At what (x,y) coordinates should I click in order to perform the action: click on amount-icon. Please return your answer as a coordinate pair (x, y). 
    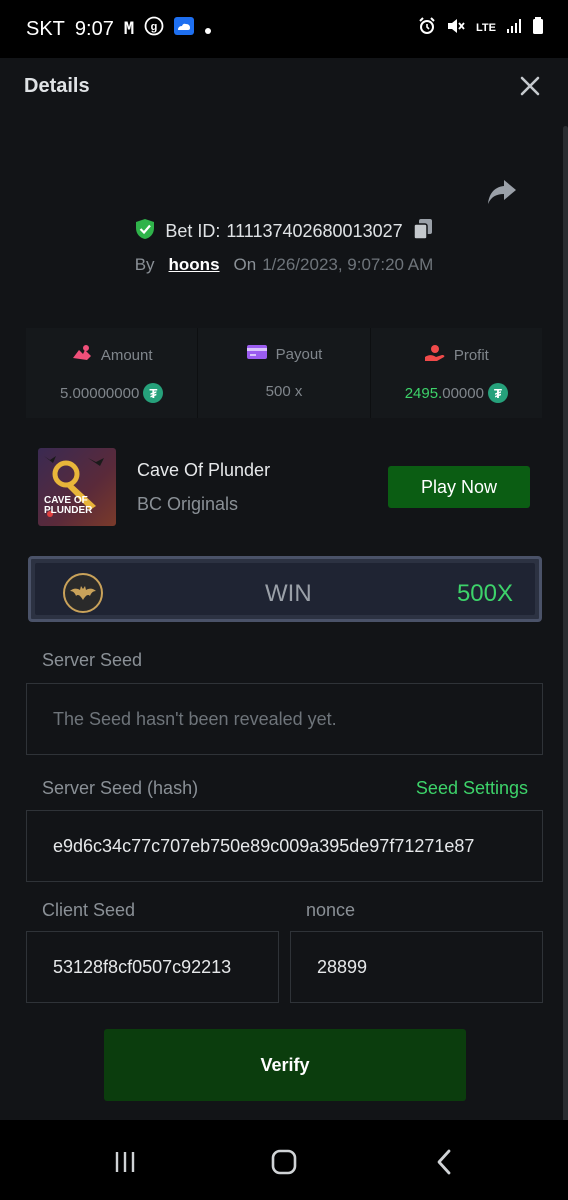
    Looking at the image, I should click on (82, 355).